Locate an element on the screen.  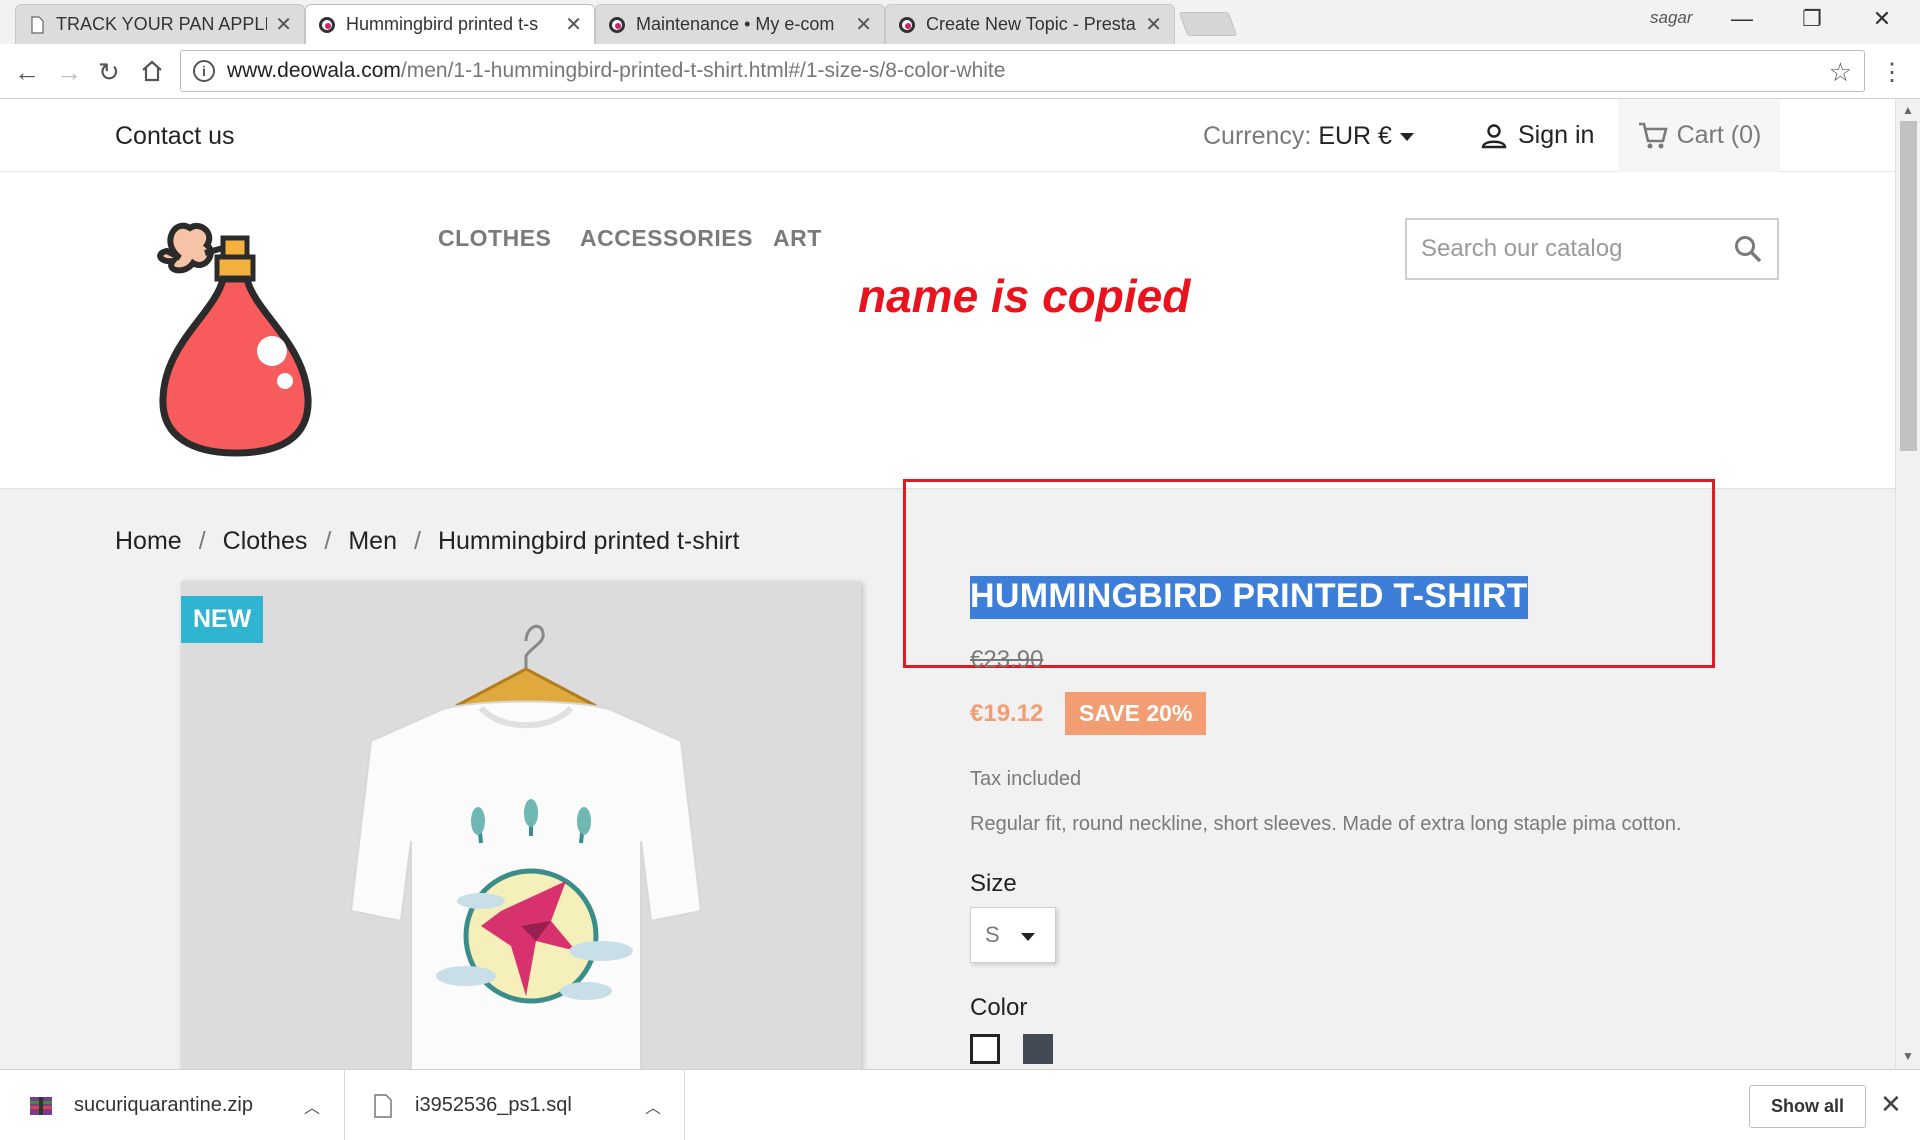
home-icon is located at coordinates (152, 71).